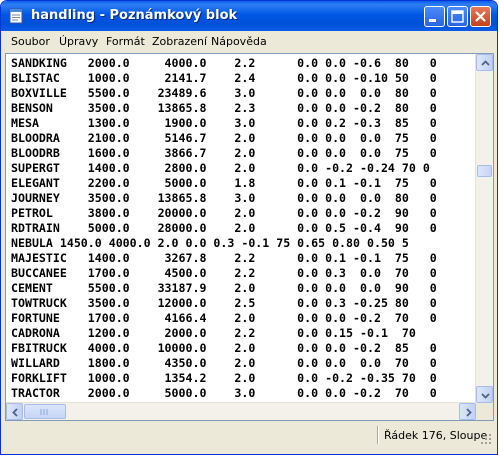  I want to click on close-icon, so click(480, 16).